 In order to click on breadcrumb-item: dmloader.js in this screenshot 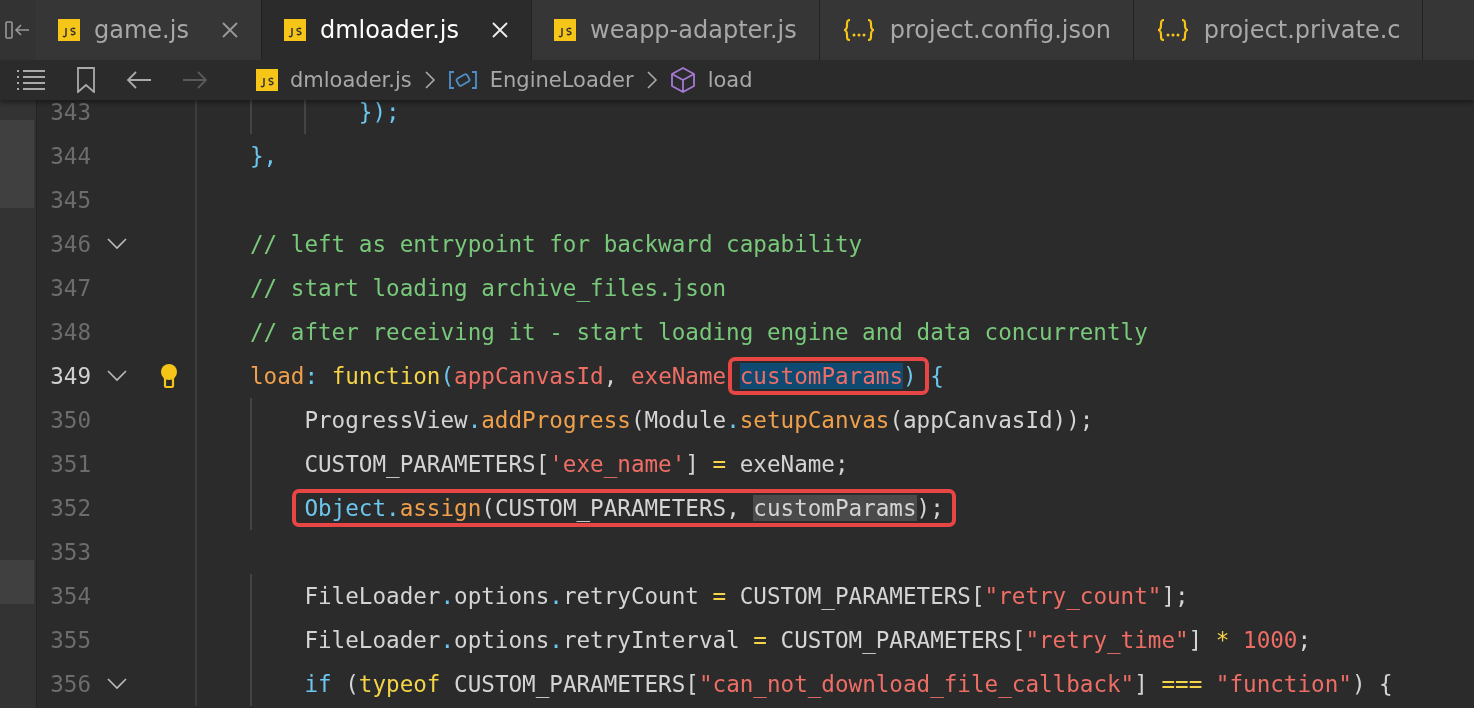, I will do `click(351, 80)`.